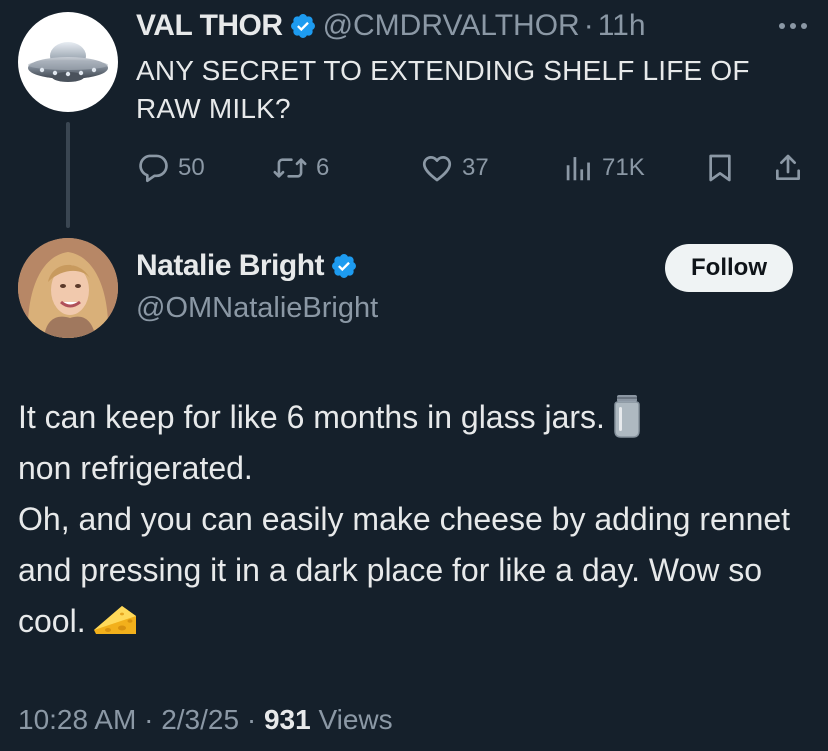 The image size is (828, 751). I want to click on share-icon, so click(788, 167).